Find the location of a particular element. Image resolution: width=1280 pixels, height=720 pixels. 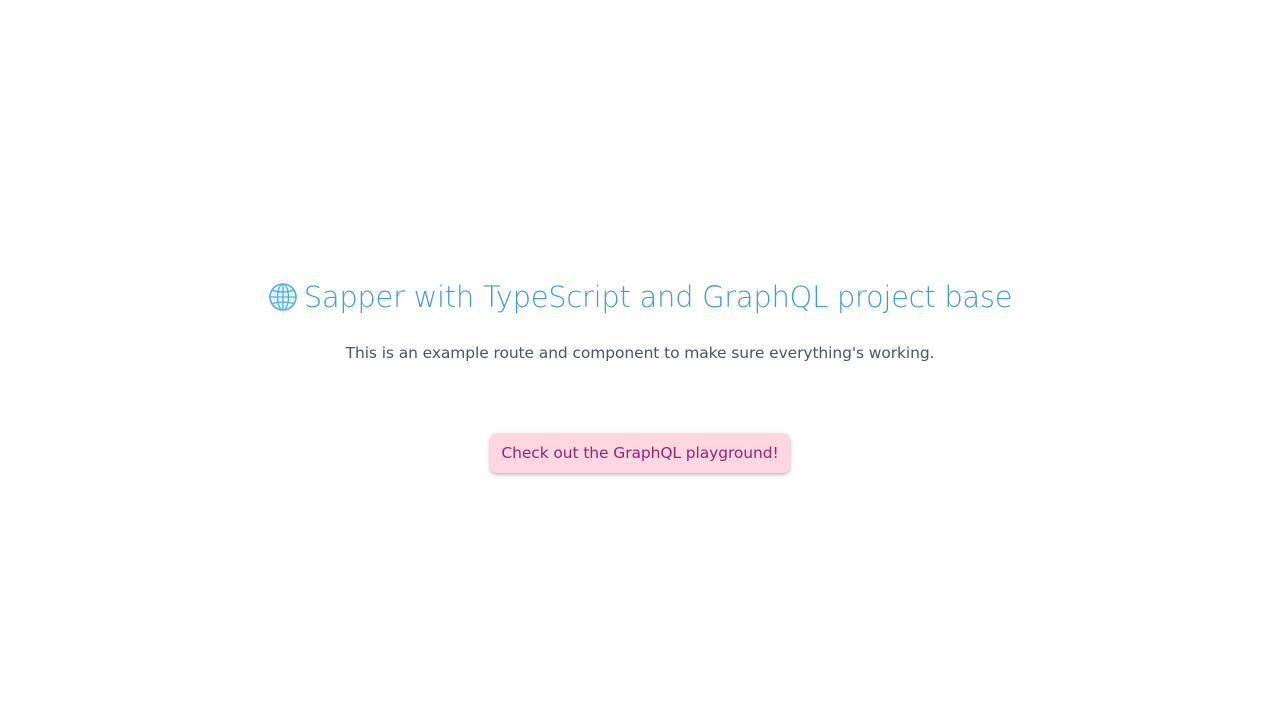

graphql-playground-button: Check out the GraphQL playground! is located at coordinates (640, 452).